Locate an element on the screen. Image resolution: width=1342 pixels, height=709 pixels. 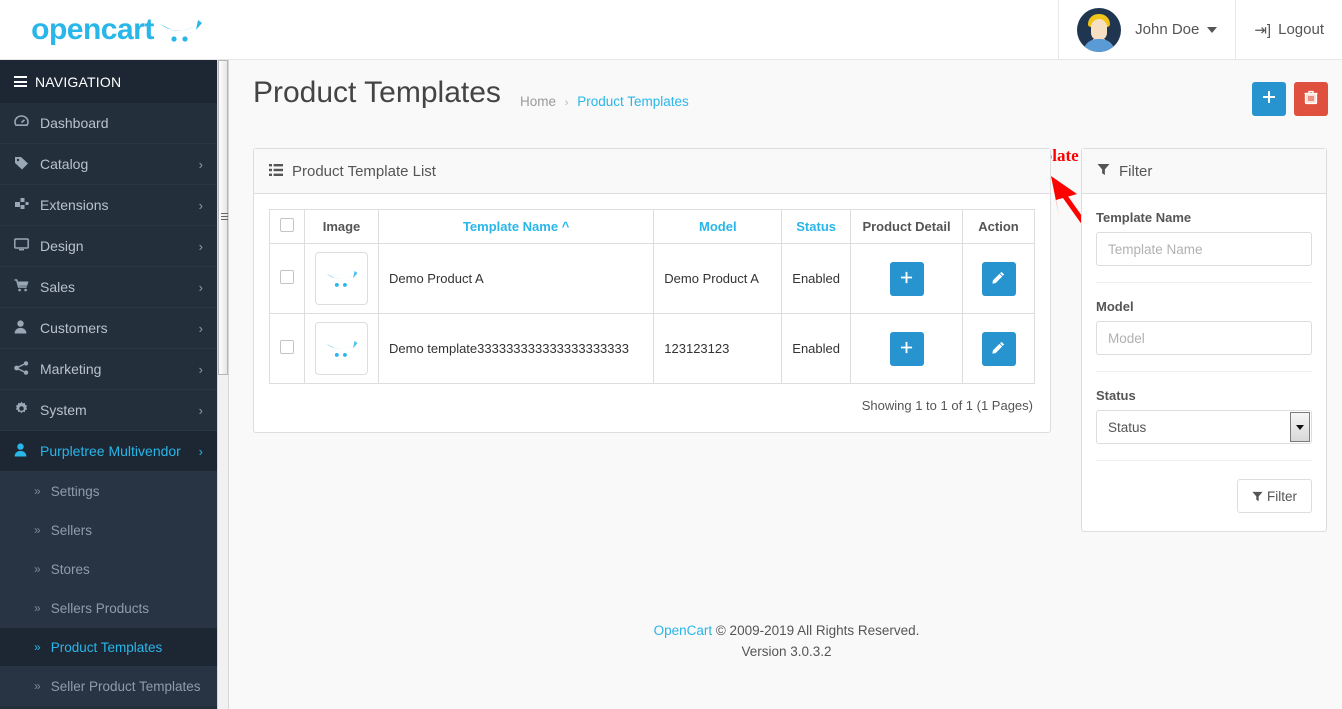
opencart-link: OpenCart is located at coordinates (683, 630).